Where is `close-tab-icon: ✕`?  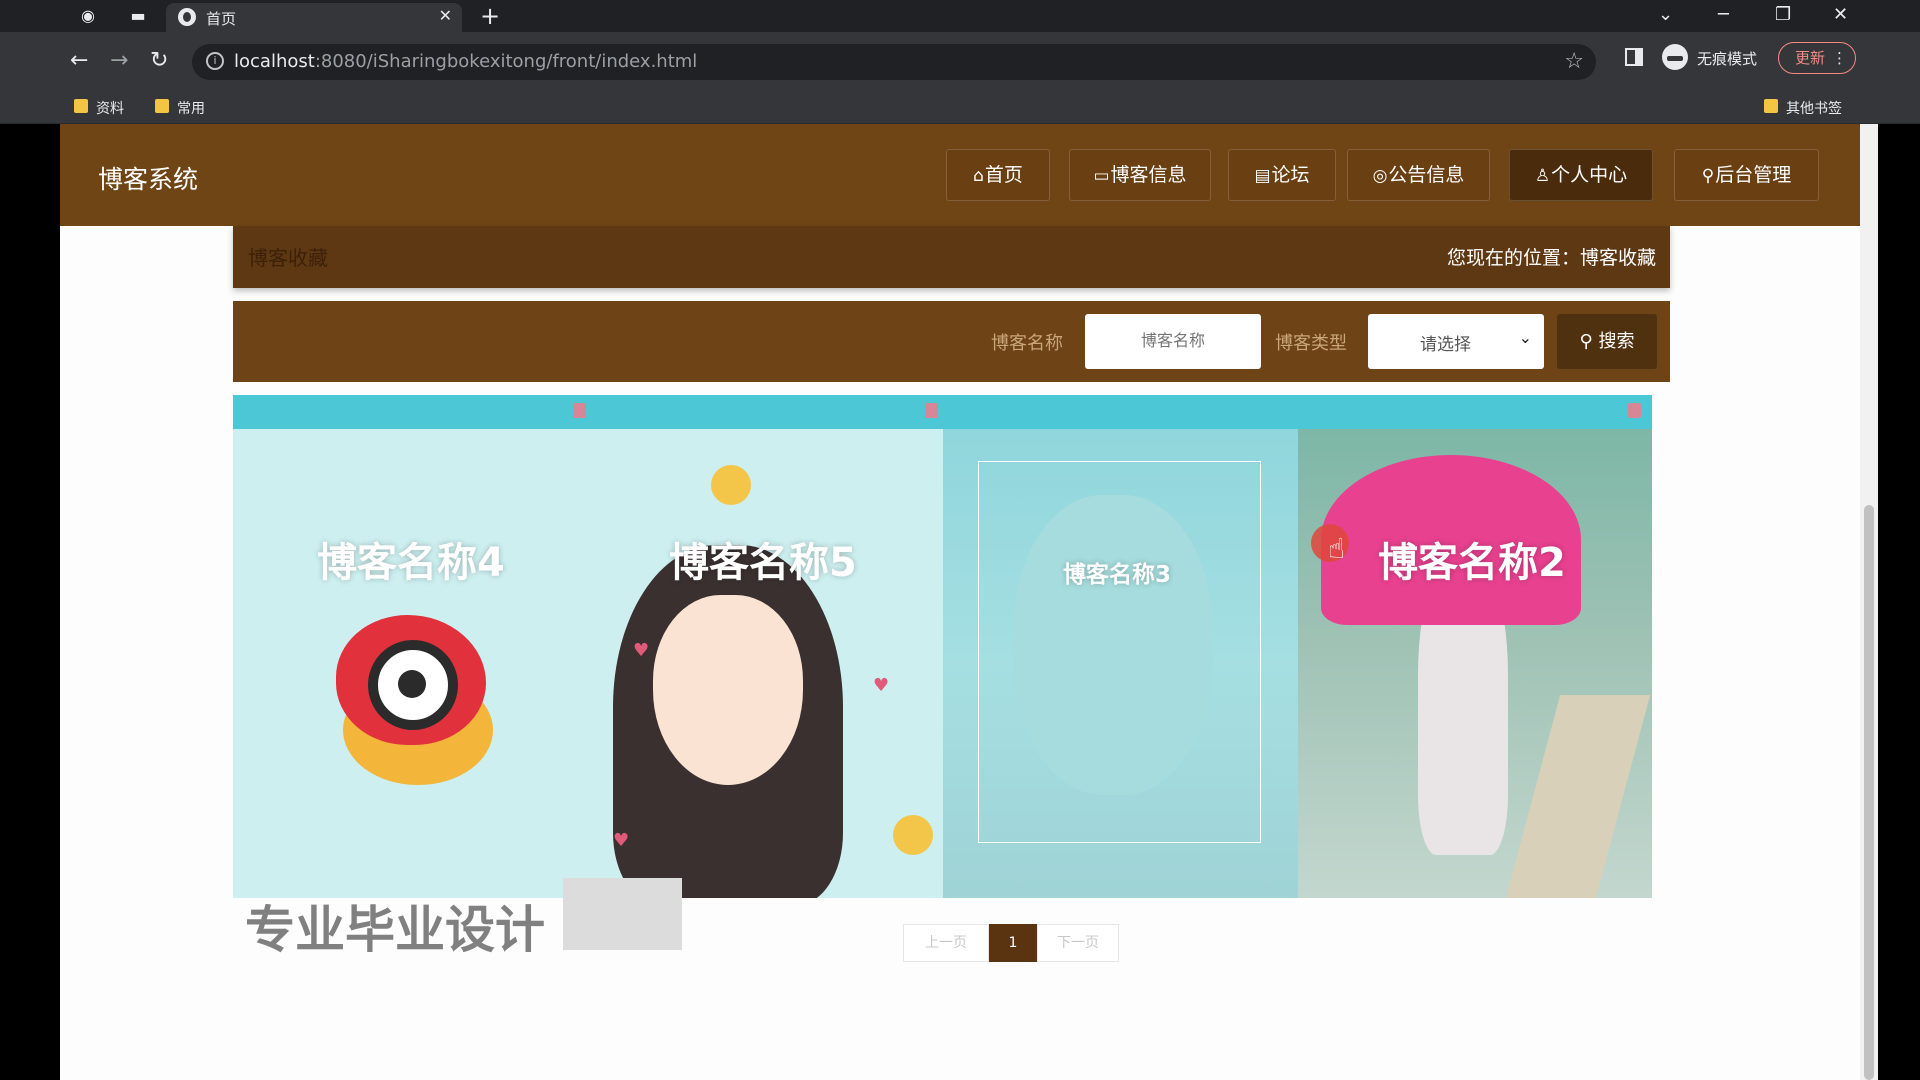 close-tab-icon: ✕ is located at coordinates (445, 15).